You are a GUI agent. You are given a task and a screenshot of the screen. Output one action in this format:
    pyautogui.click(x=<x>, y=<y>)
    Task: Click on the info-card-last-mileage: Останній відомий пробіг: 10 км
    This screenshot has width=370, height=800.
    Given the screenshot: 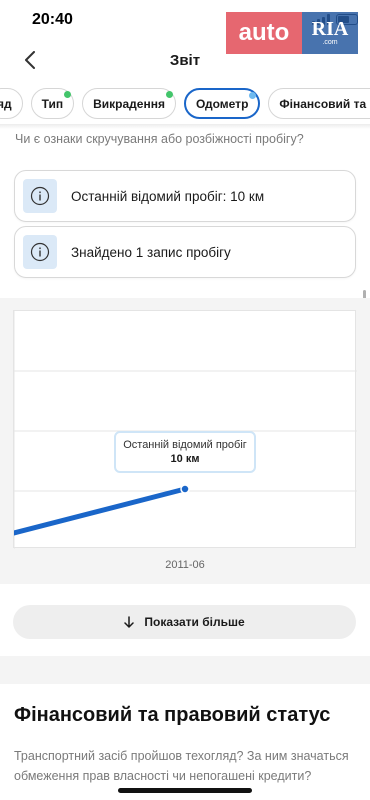 What is the action you would take?
    pyautogui.click(x=185, y=196)
    